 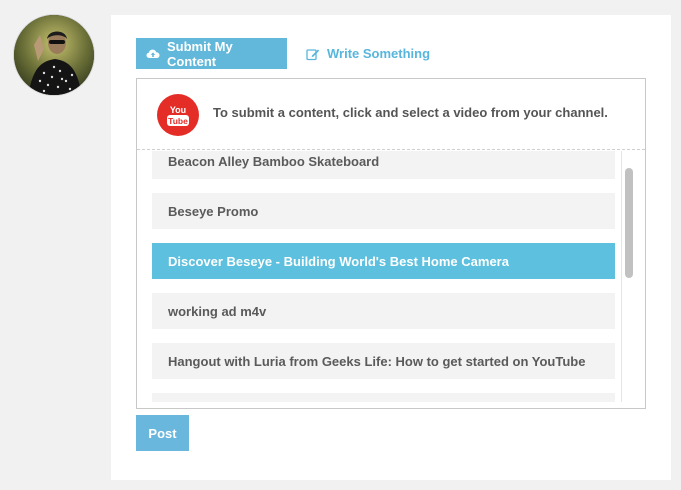 I want to click on post-button: Post, so click(x=162, y=433).